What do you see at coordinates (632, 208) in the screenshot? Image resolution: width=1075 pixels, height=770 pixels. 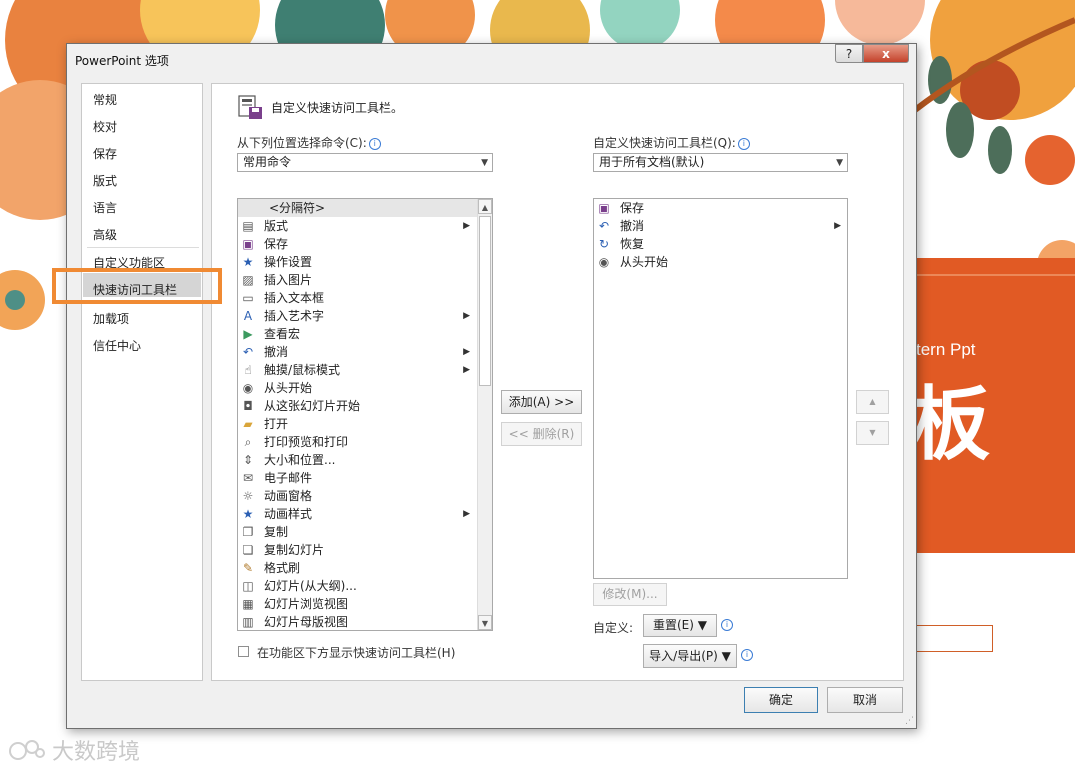 I see `toolbar-item-label: 保存` at bounding box center [632, 208].